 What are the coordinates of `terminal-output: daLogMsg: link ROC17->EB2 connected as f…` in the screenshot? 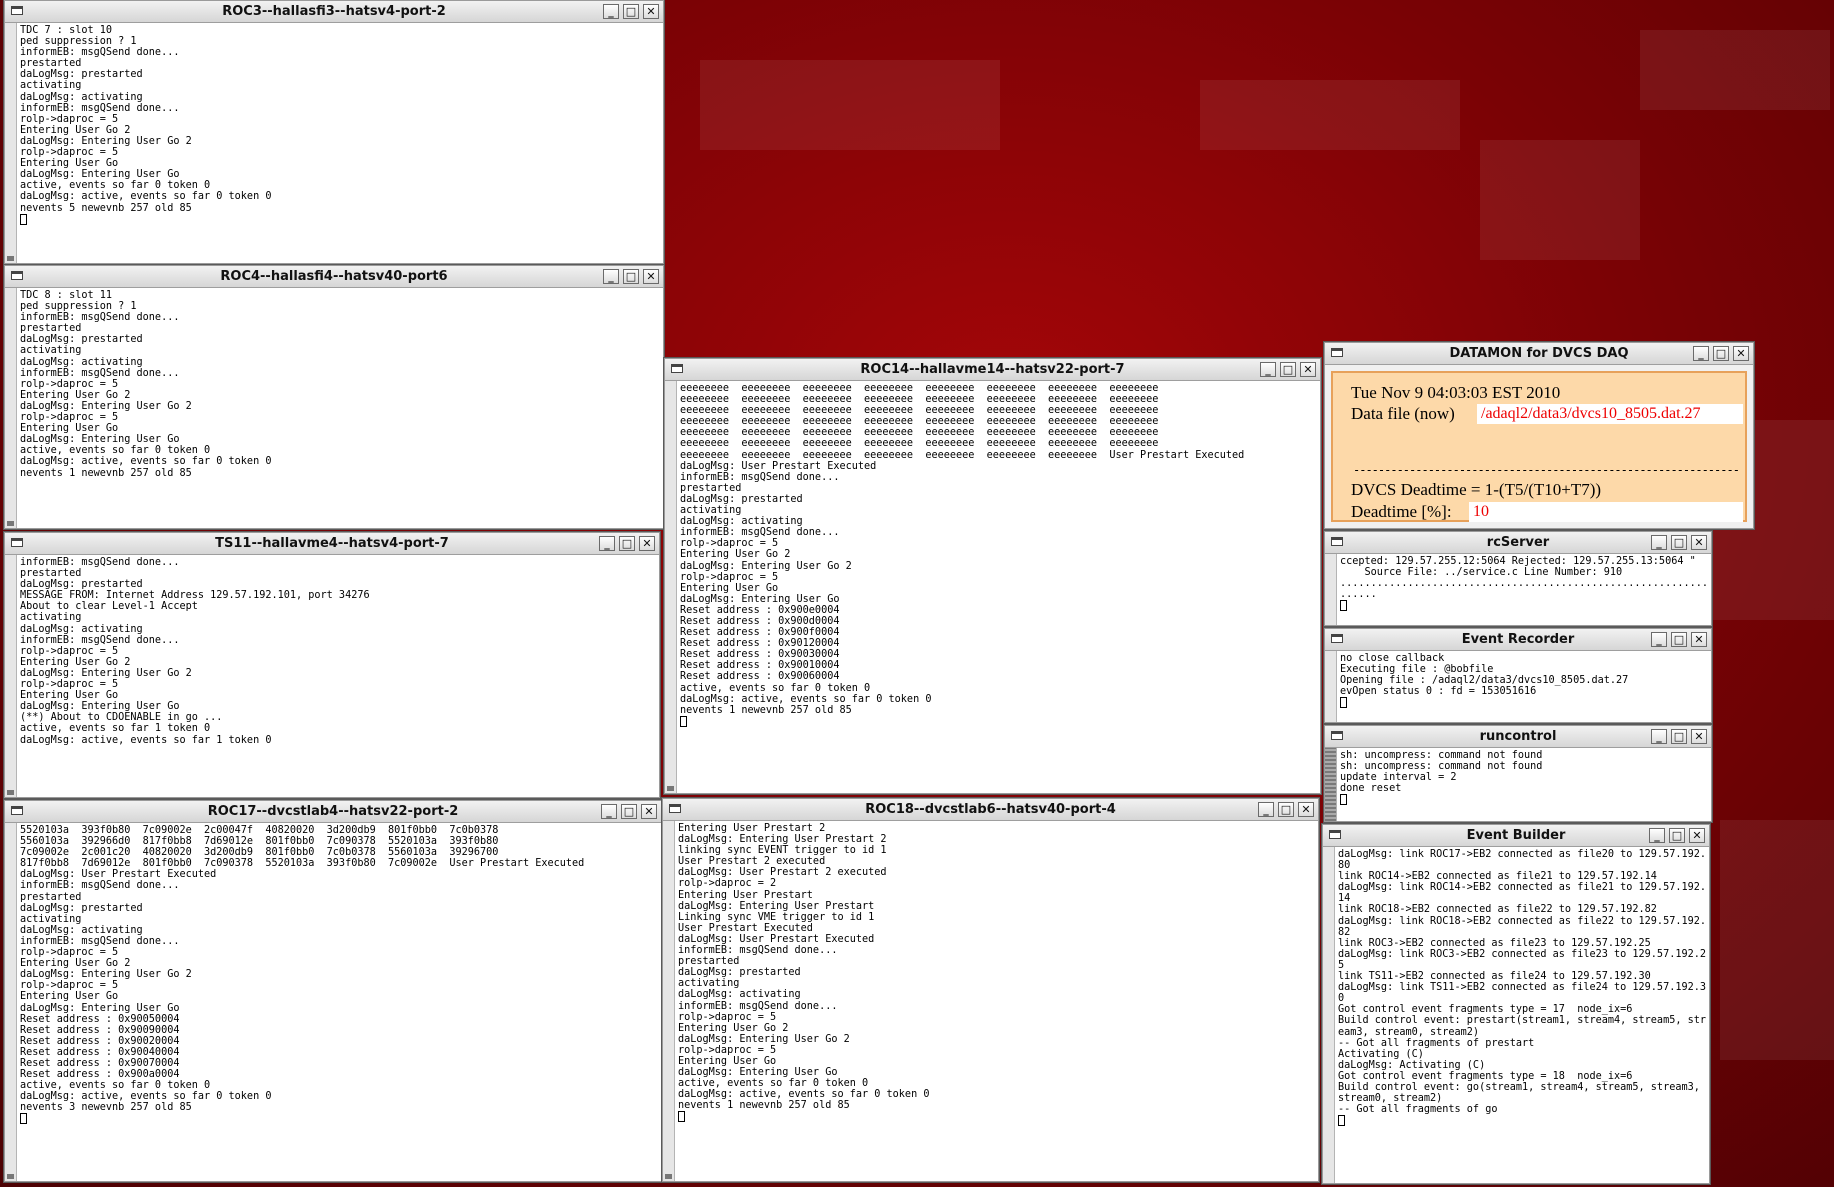 It's located at (1522, 1016).